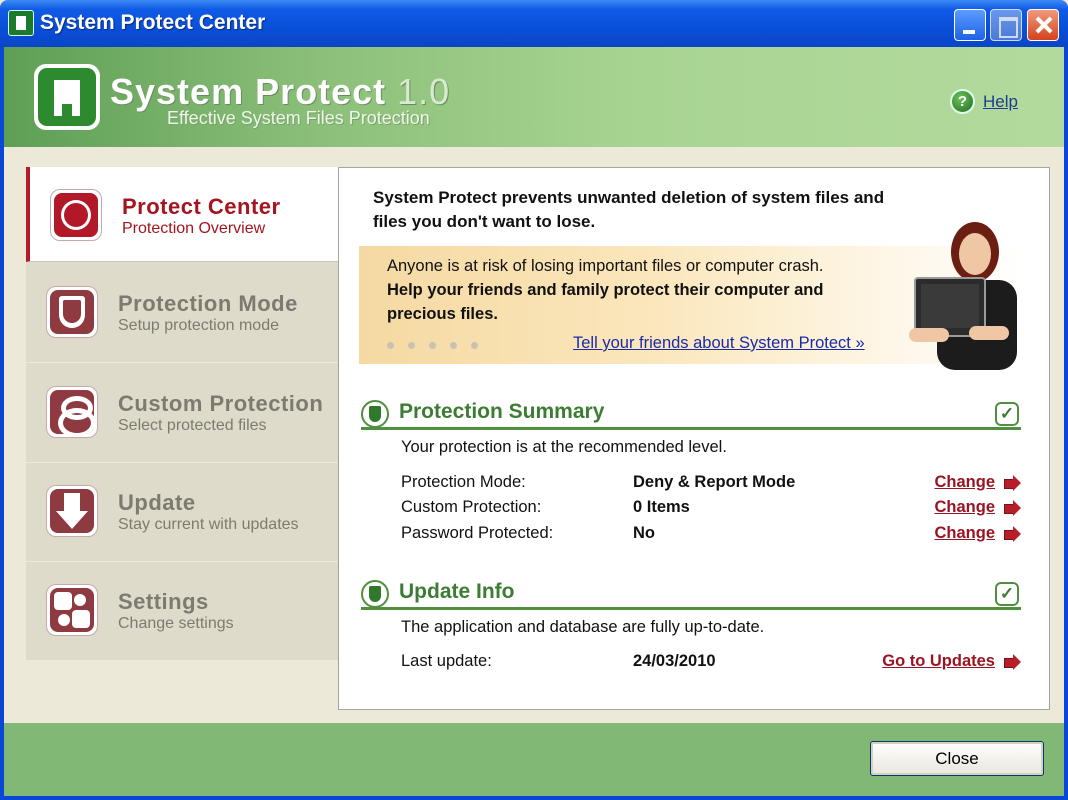 The width and height of the screenshot is (1068, 800). What do you see at coordinates (1043, 25) in the screenshot?
I see `close-window-button` at bounding box center [1043, 25].